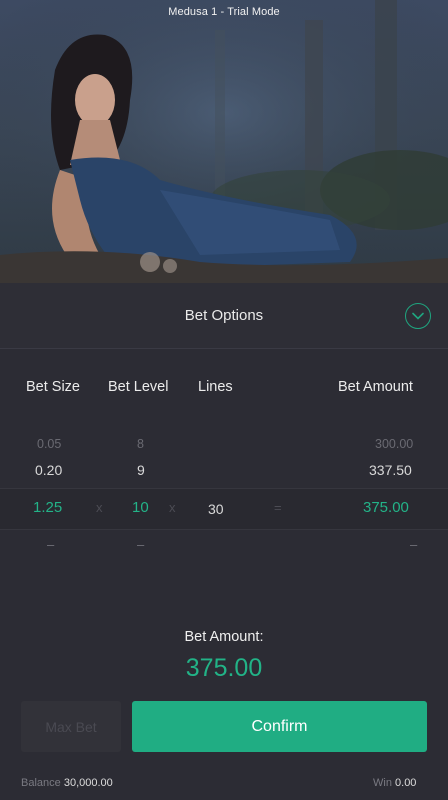  What do you see at coordinates (375, 387) in the screenshot?
I see `bet-amount-header: Bet Amount` at bounding box center [375, 387].